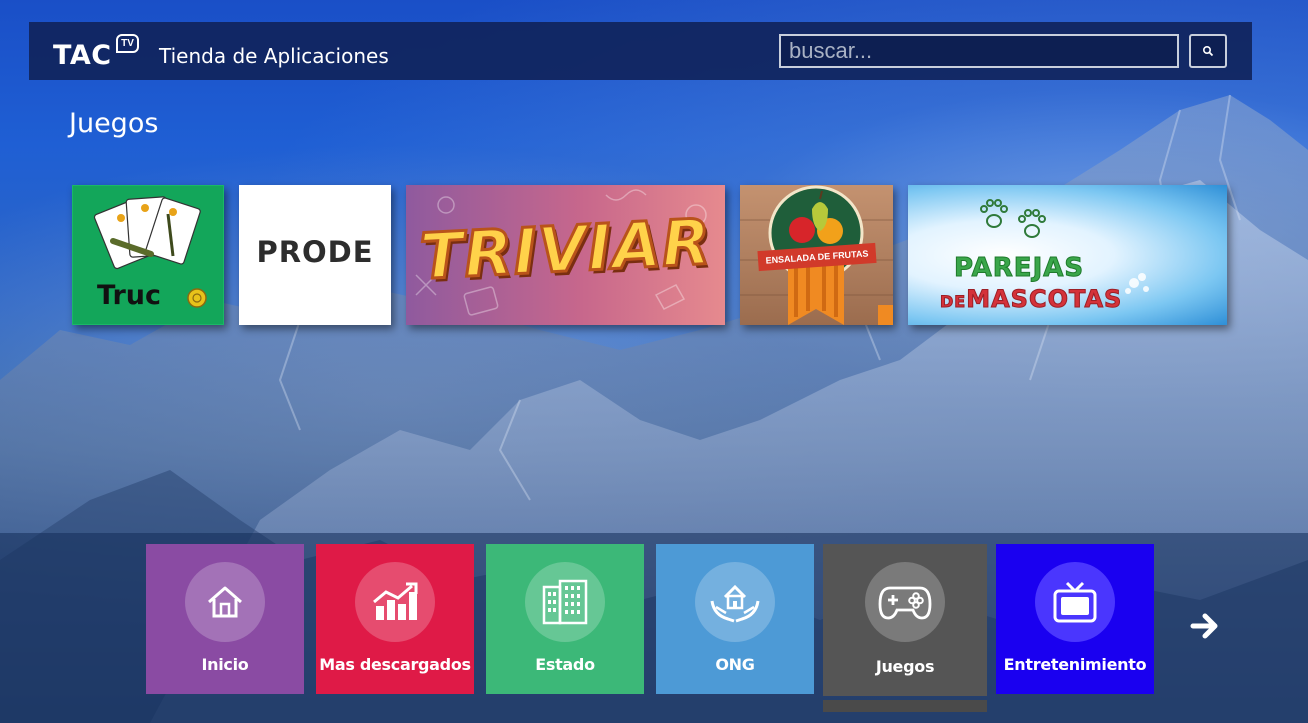 The width and height of the screenshot is (1308, 723). What do you see at coordinates (129, 295) in the screenshot?
I see `truco-label: Truc` at bounding box center [129, 295].